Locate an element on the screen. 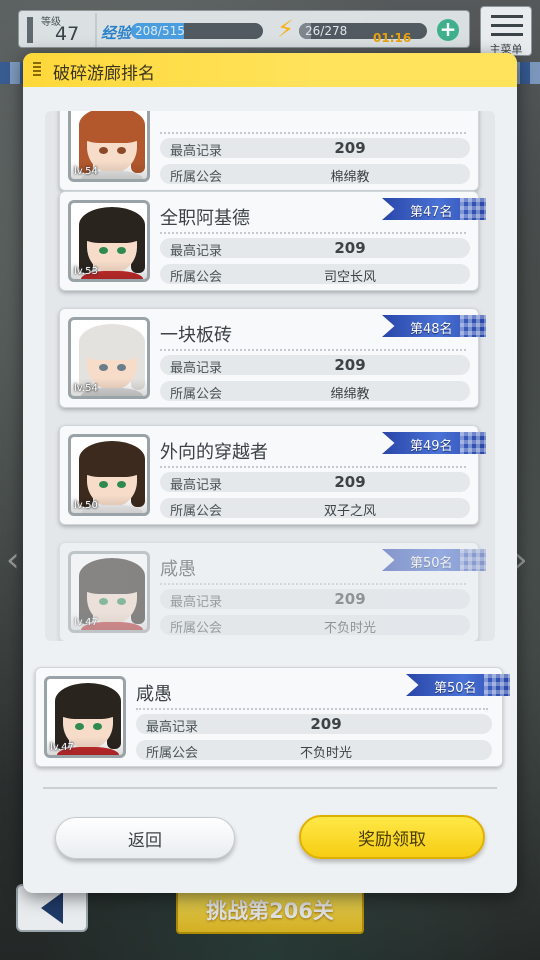 This screenshot has width=540, height=960. player-avatar: lv.54 is located at coordinates (109, 146).